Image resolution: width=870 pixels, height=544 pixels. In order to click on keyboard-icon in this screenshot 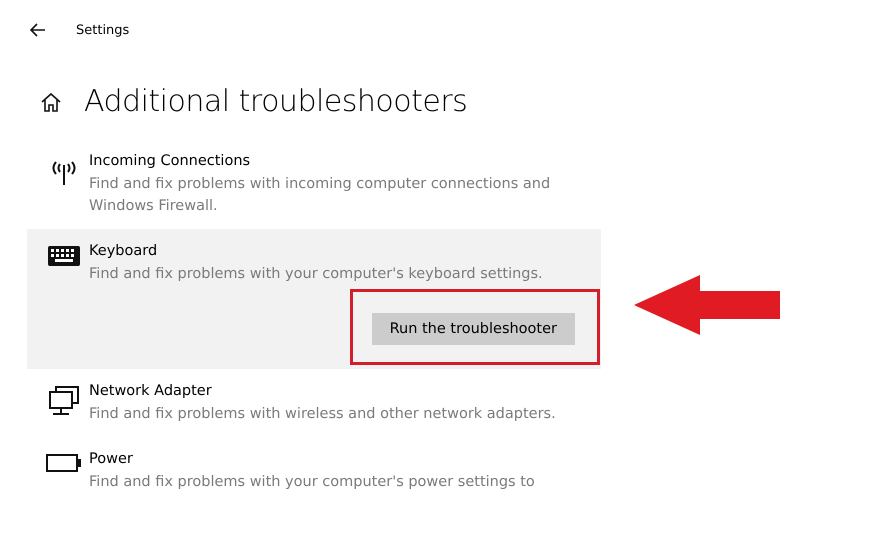, I will do `click(64, 256)`.